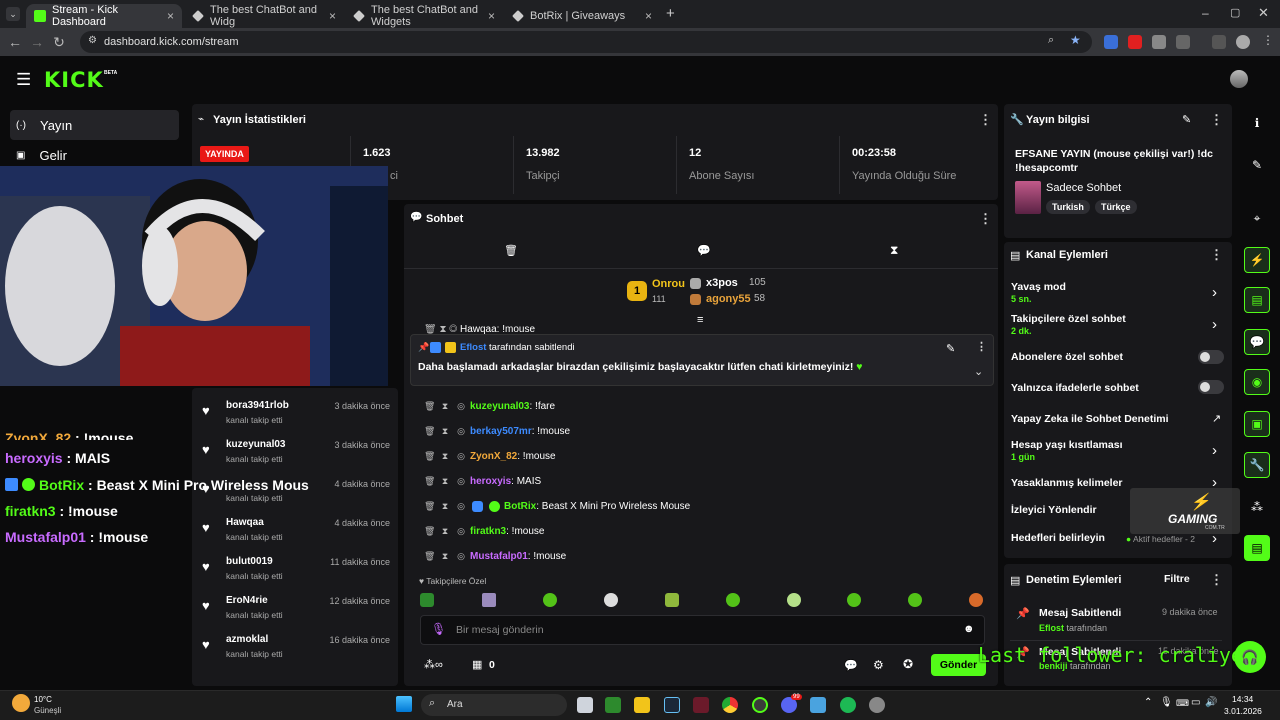 This screenshot has height=720, width=1280. Describe the element at coordinates (985, 120) in the screenshot. I see `stats-menu-icon: ⋮` at that location.